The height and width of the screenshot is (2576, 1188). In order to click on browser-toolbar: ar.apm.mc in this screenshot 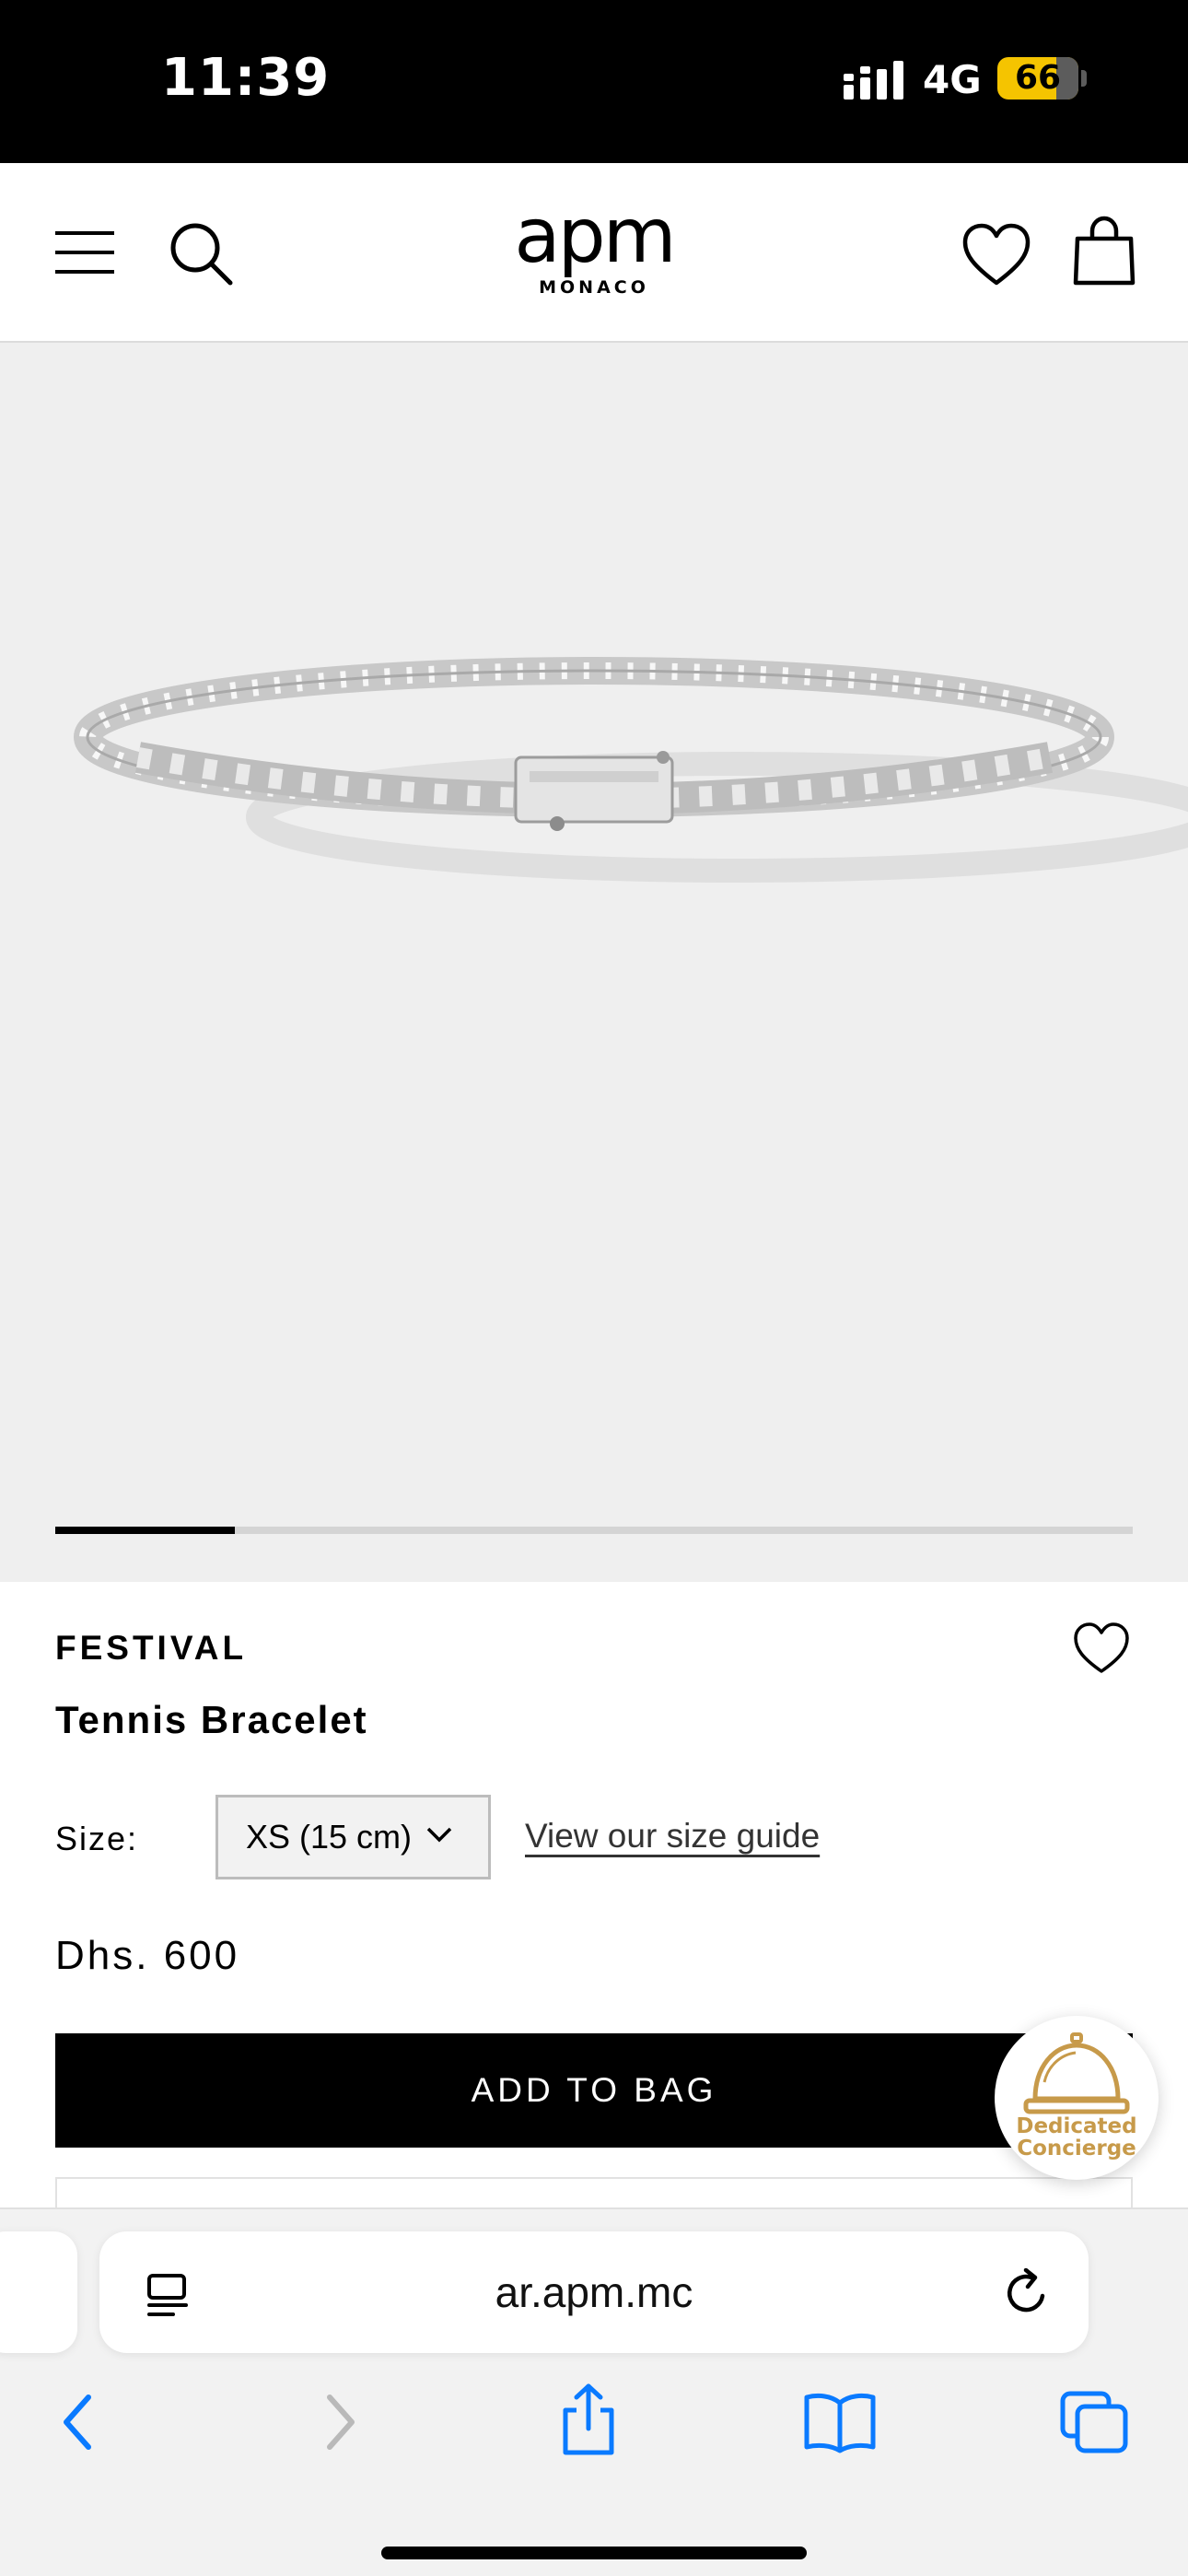, I will do `click(594, 2391)`.